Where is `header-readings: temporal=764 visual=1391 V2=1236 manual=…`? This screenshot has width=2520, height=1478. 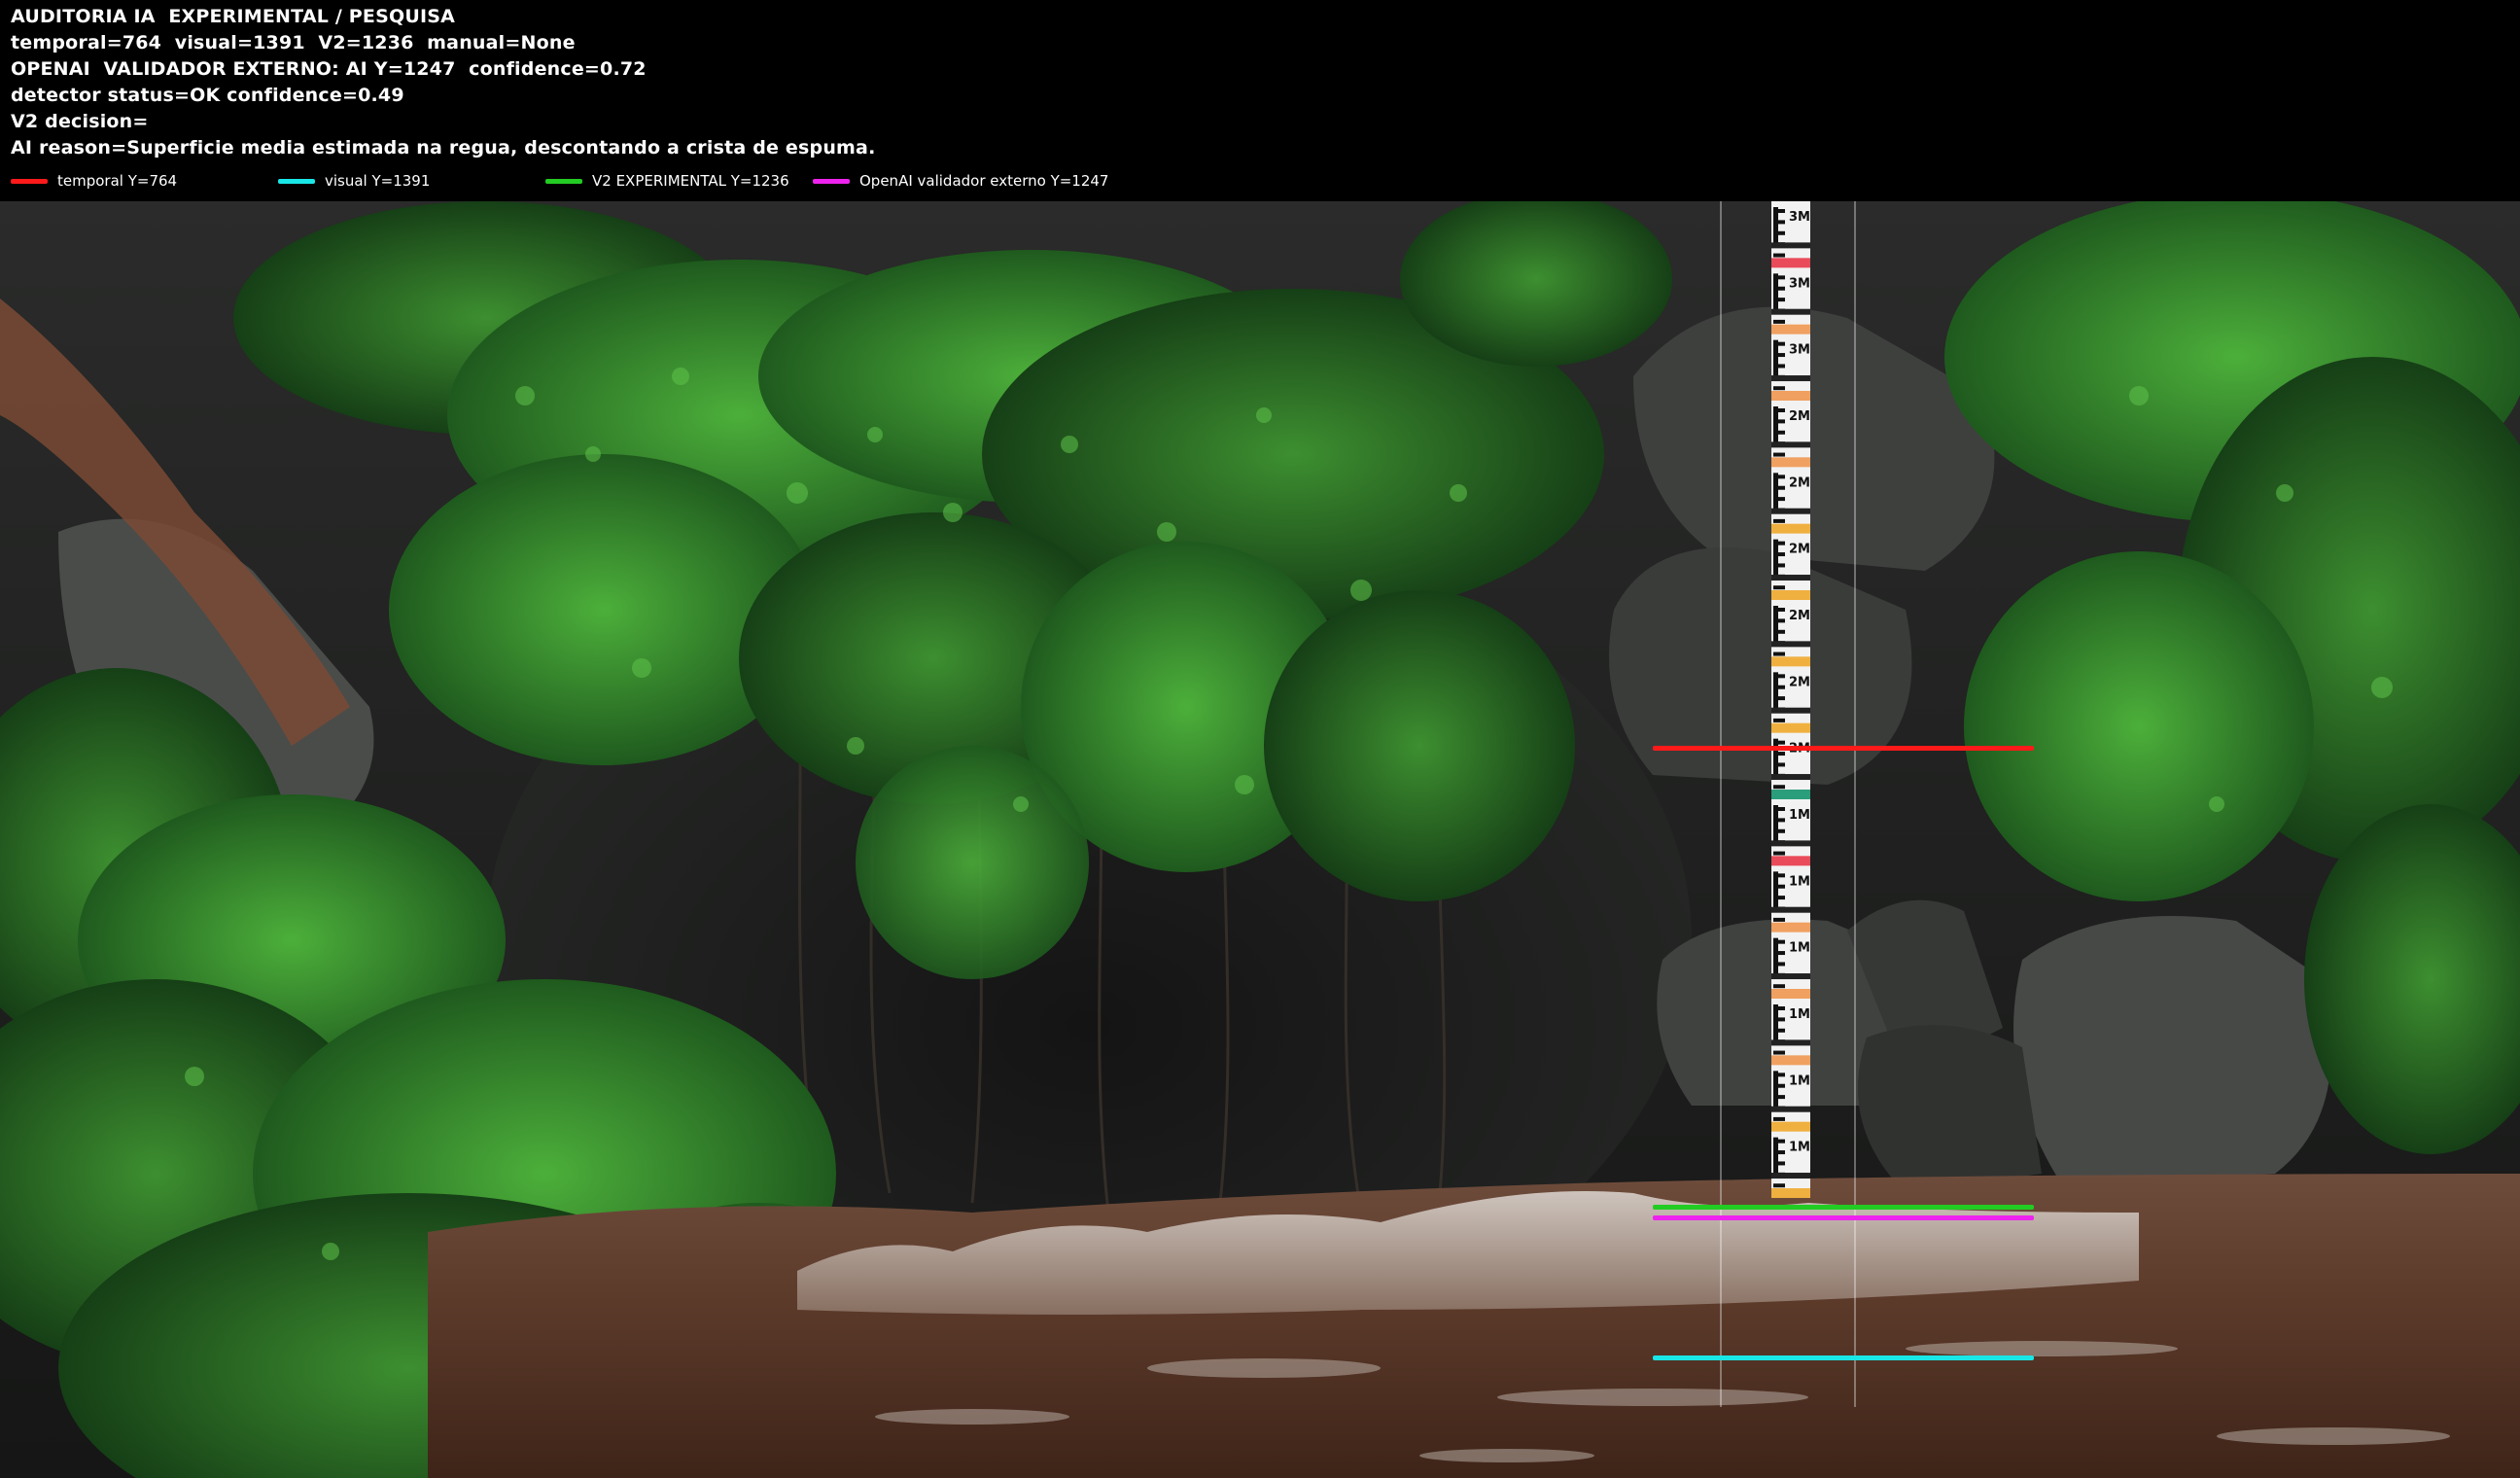
header-readings: temporal=764 visual=1391 V2=1236 manual=… is located at coordinates (293, 42).